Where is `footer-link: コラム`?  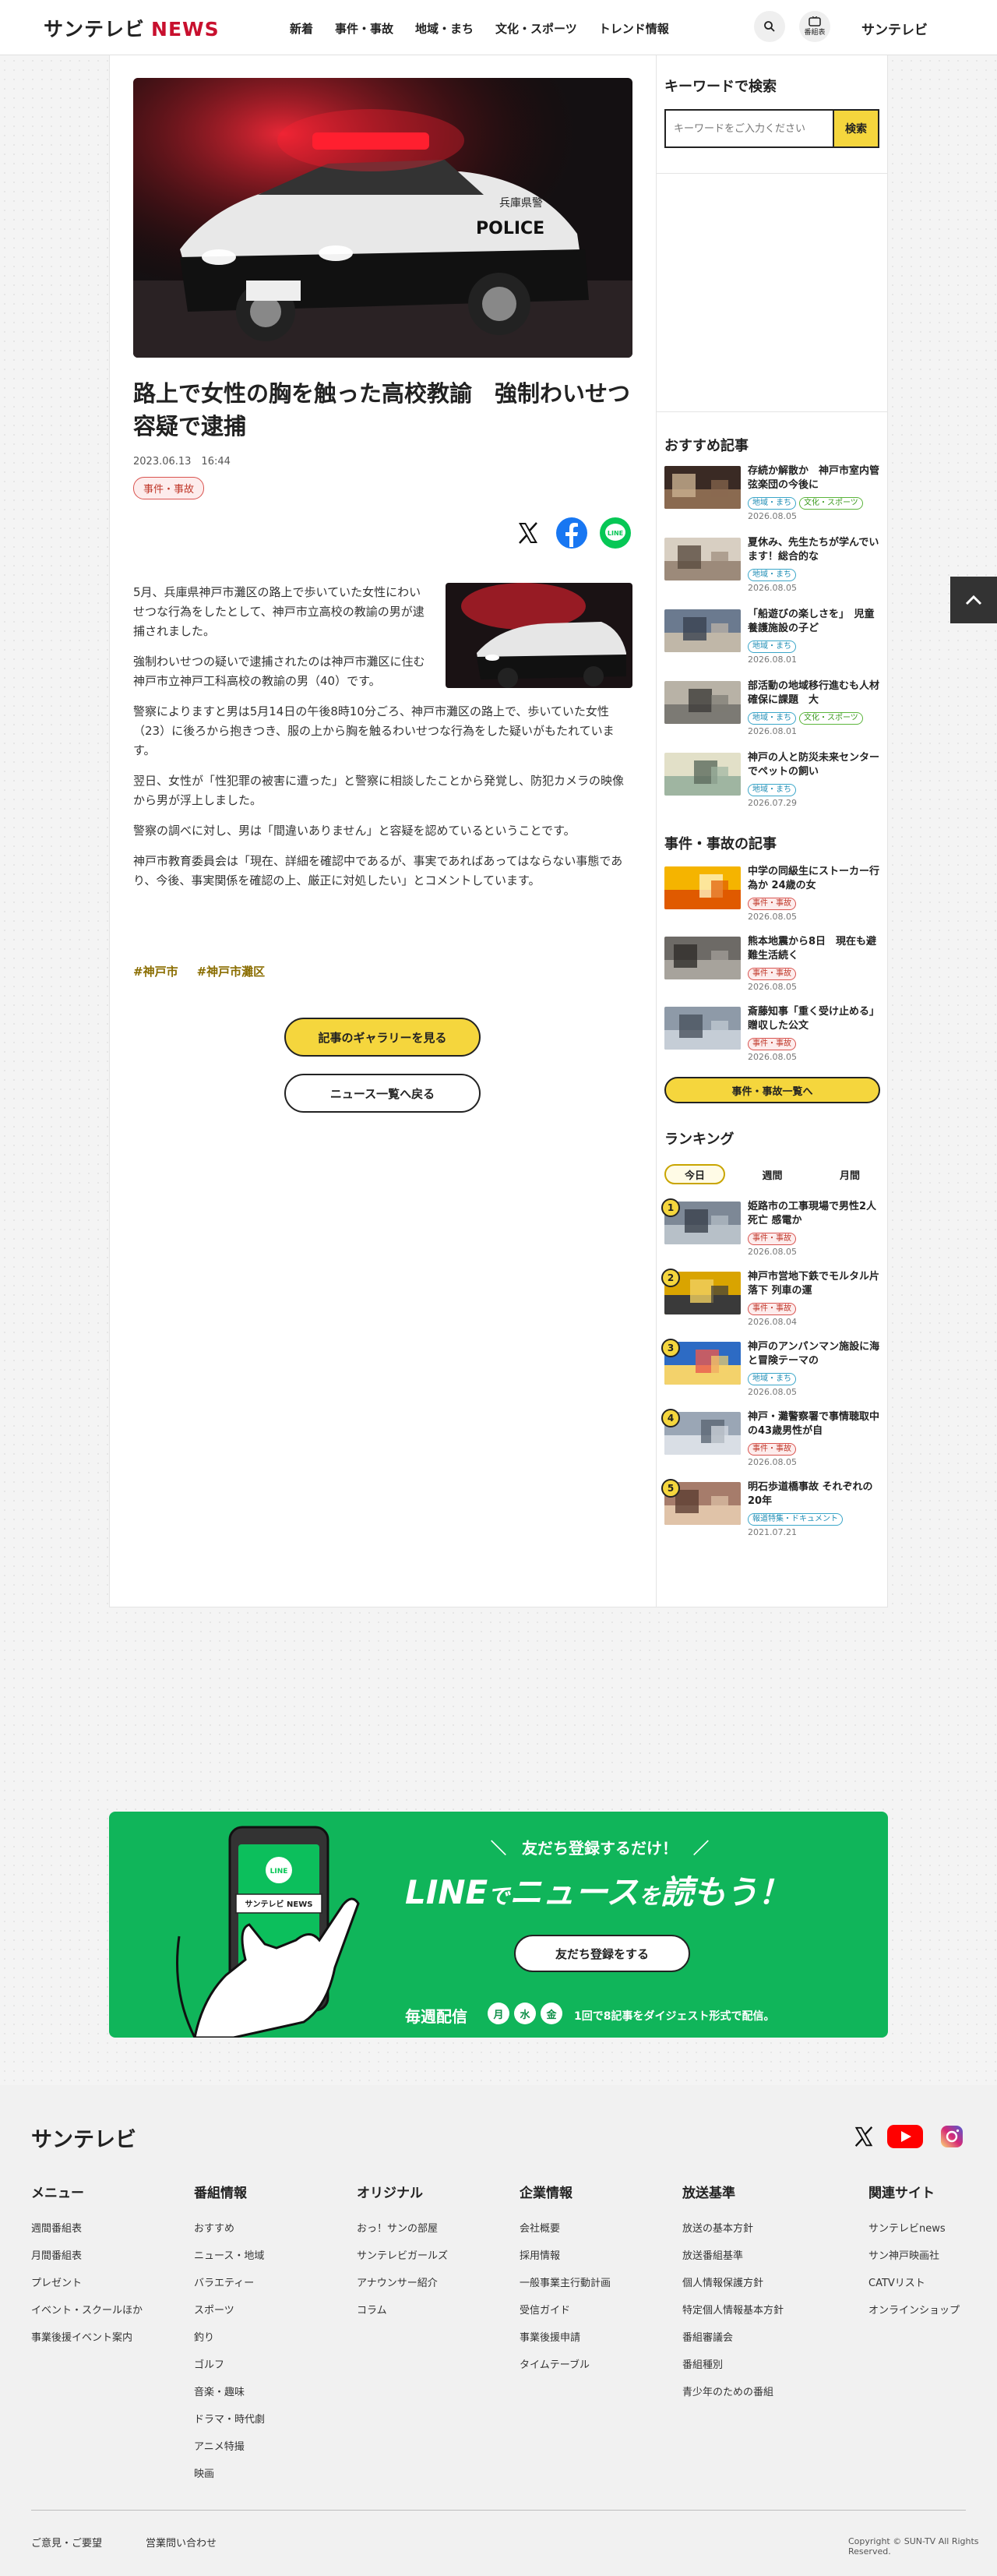 footer-link: コラム is located at coordinates (402, 2310).